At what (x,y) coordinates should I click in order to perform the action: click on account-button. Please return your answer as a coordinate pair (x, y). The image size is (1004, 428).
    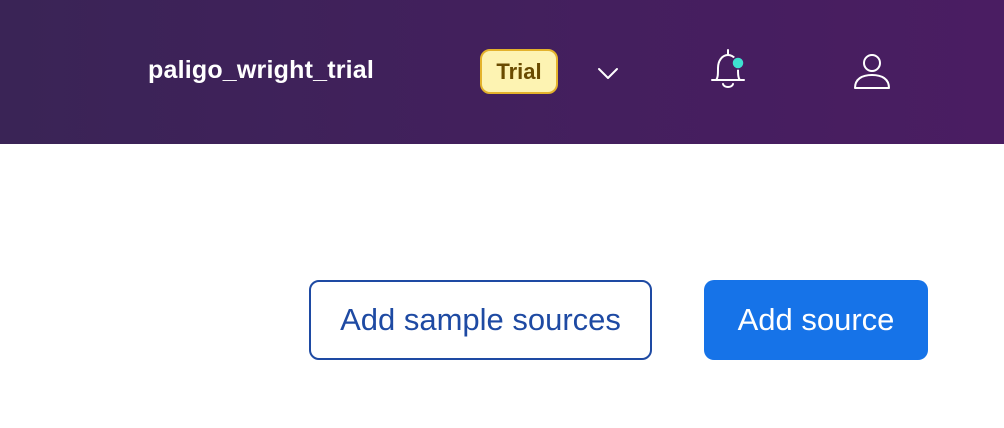
    Looking at the image, I should click on (872, 72).